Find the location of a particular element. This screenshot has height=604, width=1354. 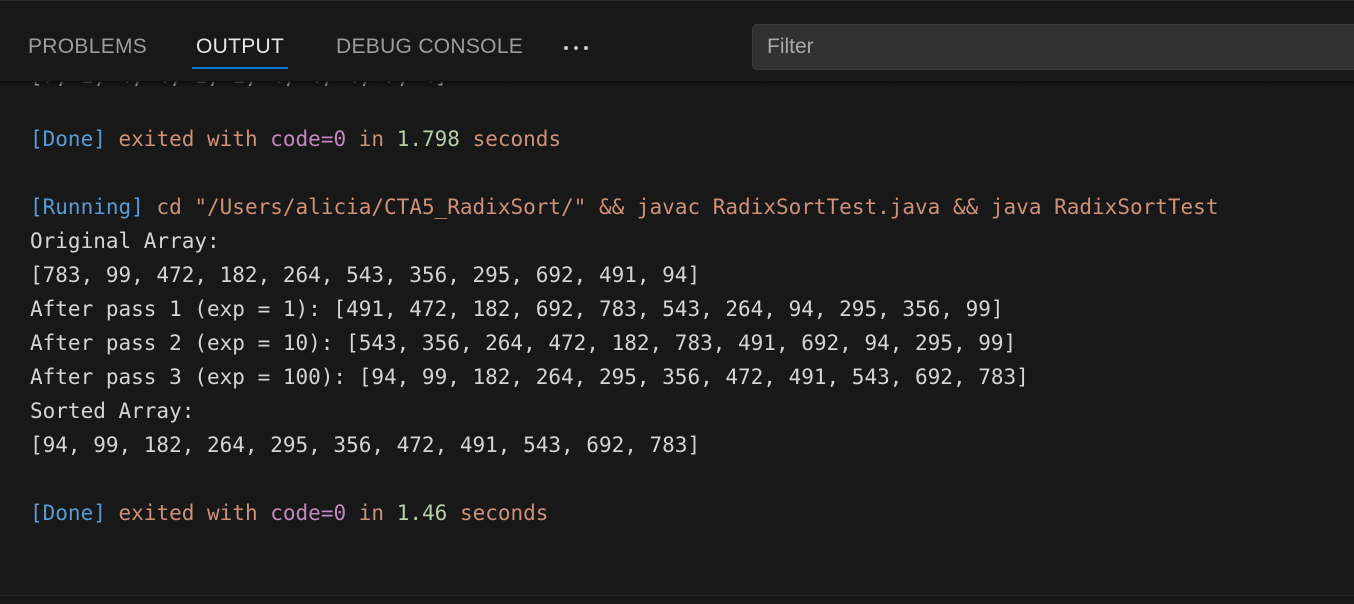

tab-debug-console: DEBUG CONSOLE is located at coordinates (429, 46).